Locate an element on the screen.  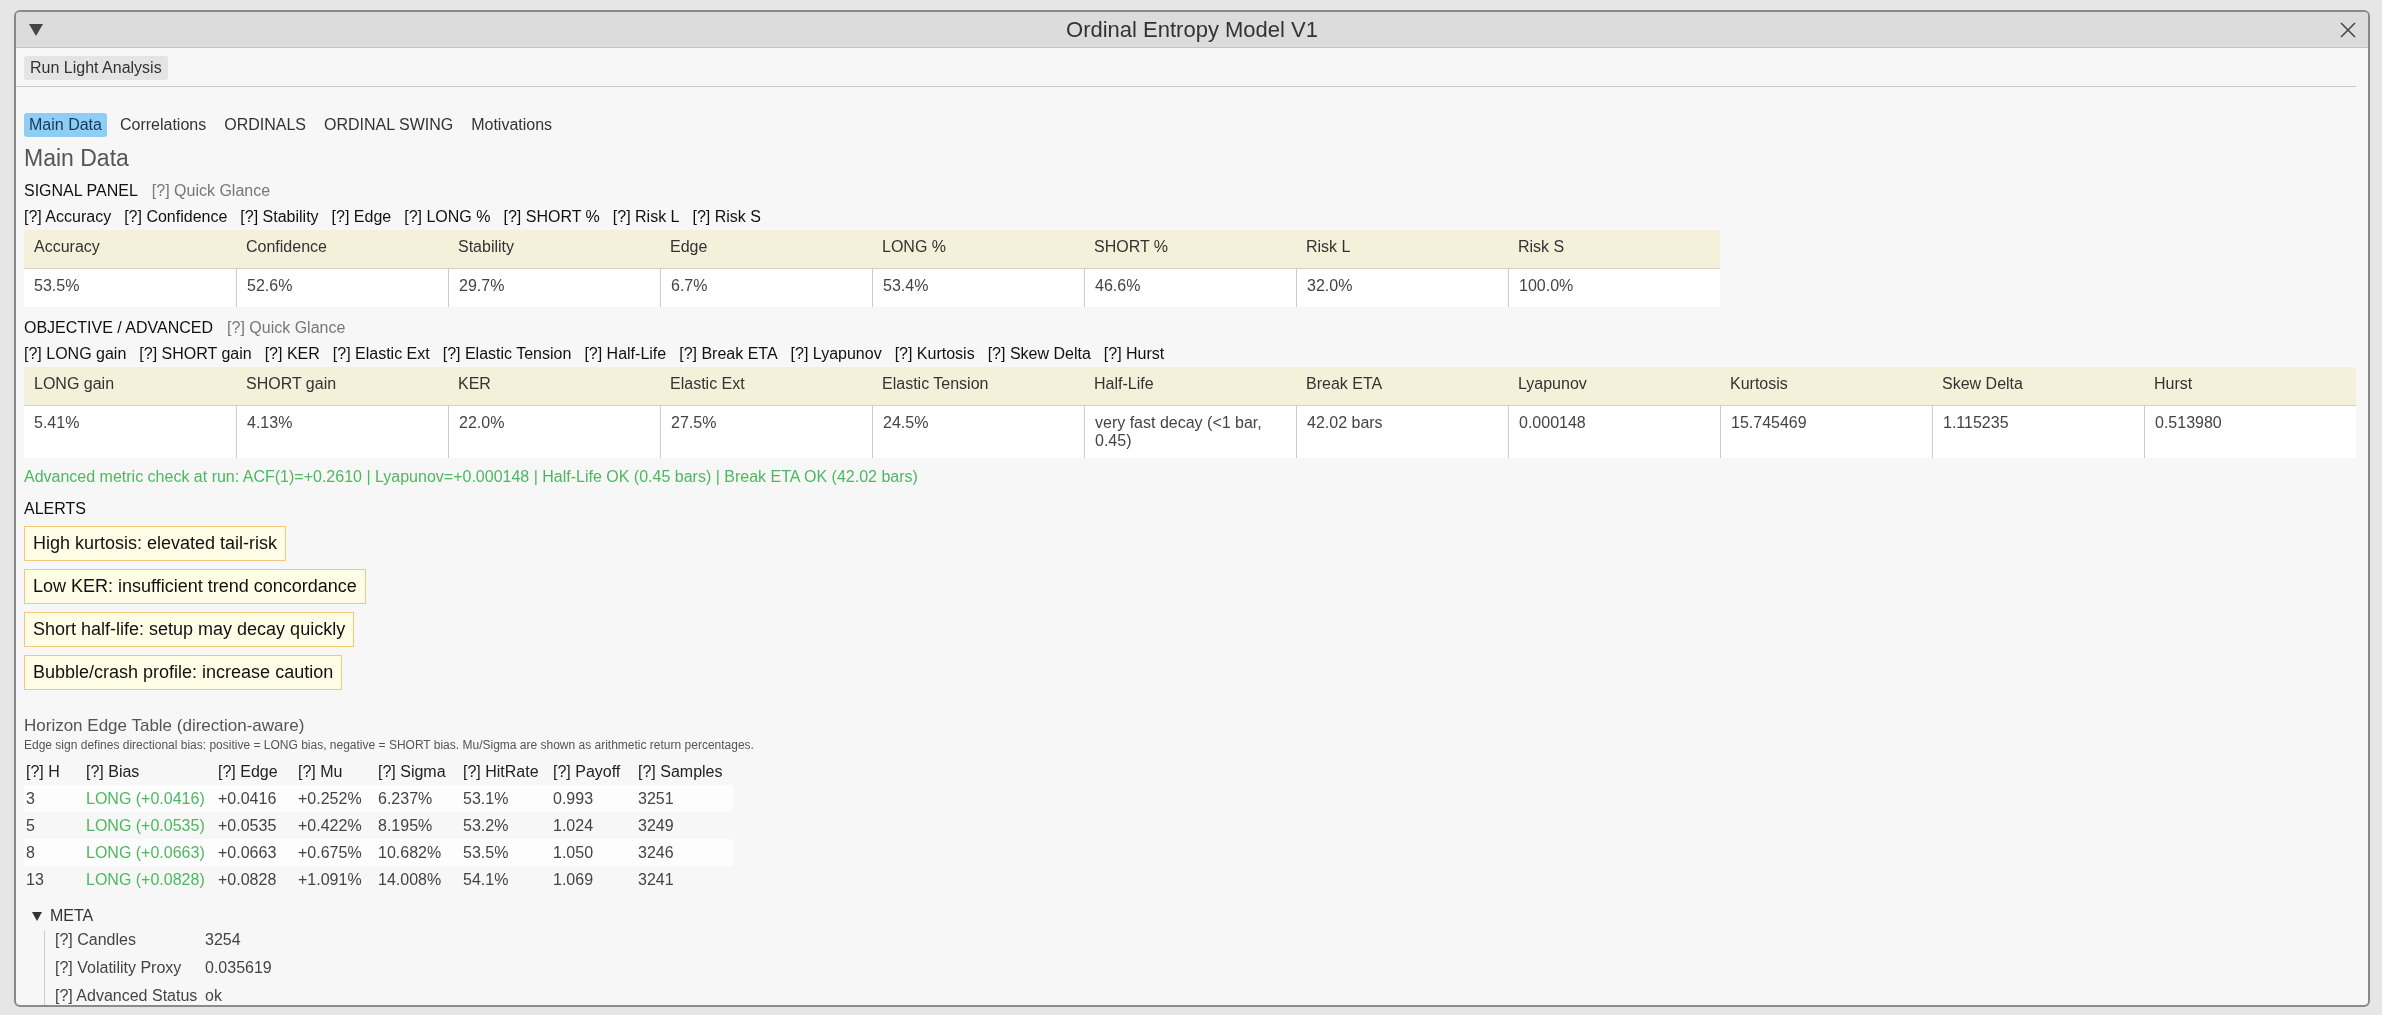
table-cell: 0.513980 is located at coordinates (2250, 432).